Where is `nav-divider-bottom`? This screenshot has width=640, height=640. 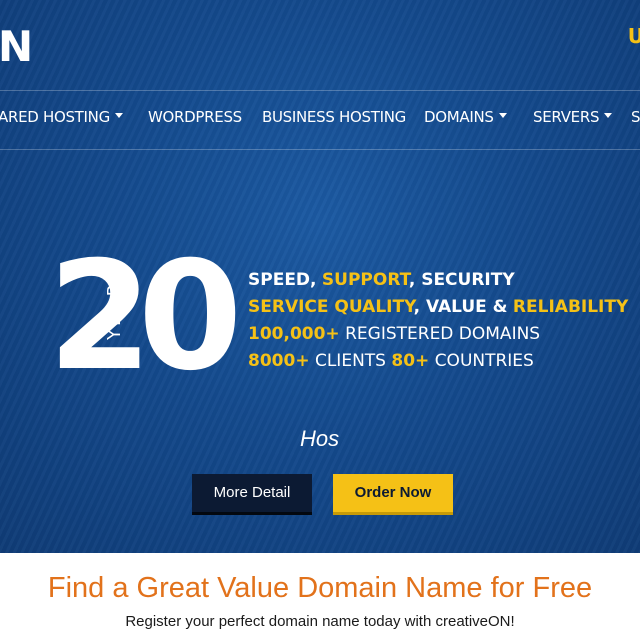
nav-divider-bottom is located at coordinates (320, 149).